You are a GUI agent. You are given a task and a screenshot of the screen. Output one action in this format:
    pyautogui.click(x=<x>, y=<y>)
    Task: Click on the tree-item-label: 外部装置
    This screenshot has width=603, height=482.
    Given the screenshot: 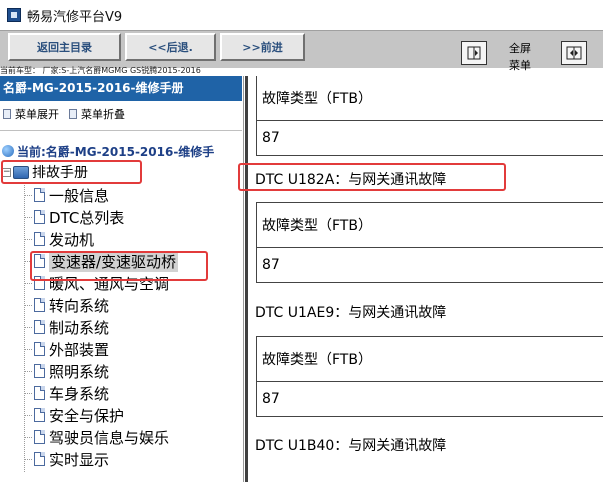 What is the action you would take?
    pyautogui.click(x=79, y=349)
    